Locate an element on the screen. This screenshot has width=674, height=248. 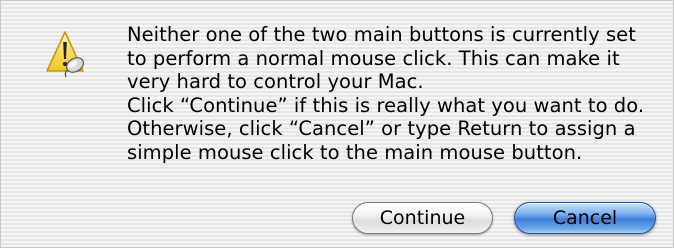
cancel-button: Cancel is located at coordinates (585, 218).